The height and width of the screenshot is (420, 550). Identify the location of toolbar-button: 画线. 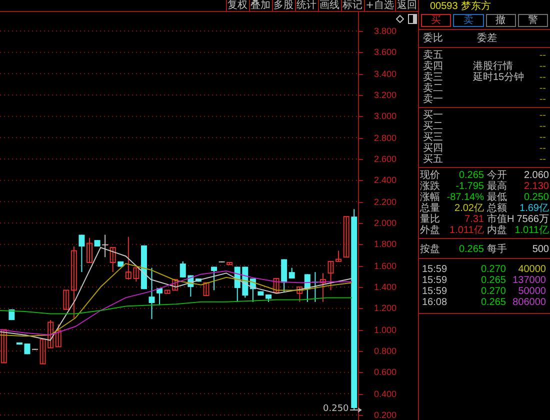
(329, 5).